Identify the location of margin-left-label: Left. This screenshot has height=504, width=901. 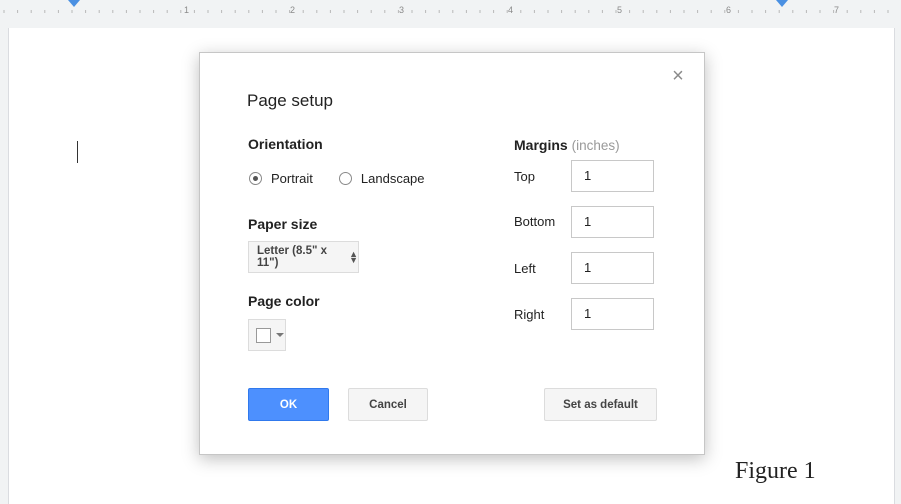
(525, 268).